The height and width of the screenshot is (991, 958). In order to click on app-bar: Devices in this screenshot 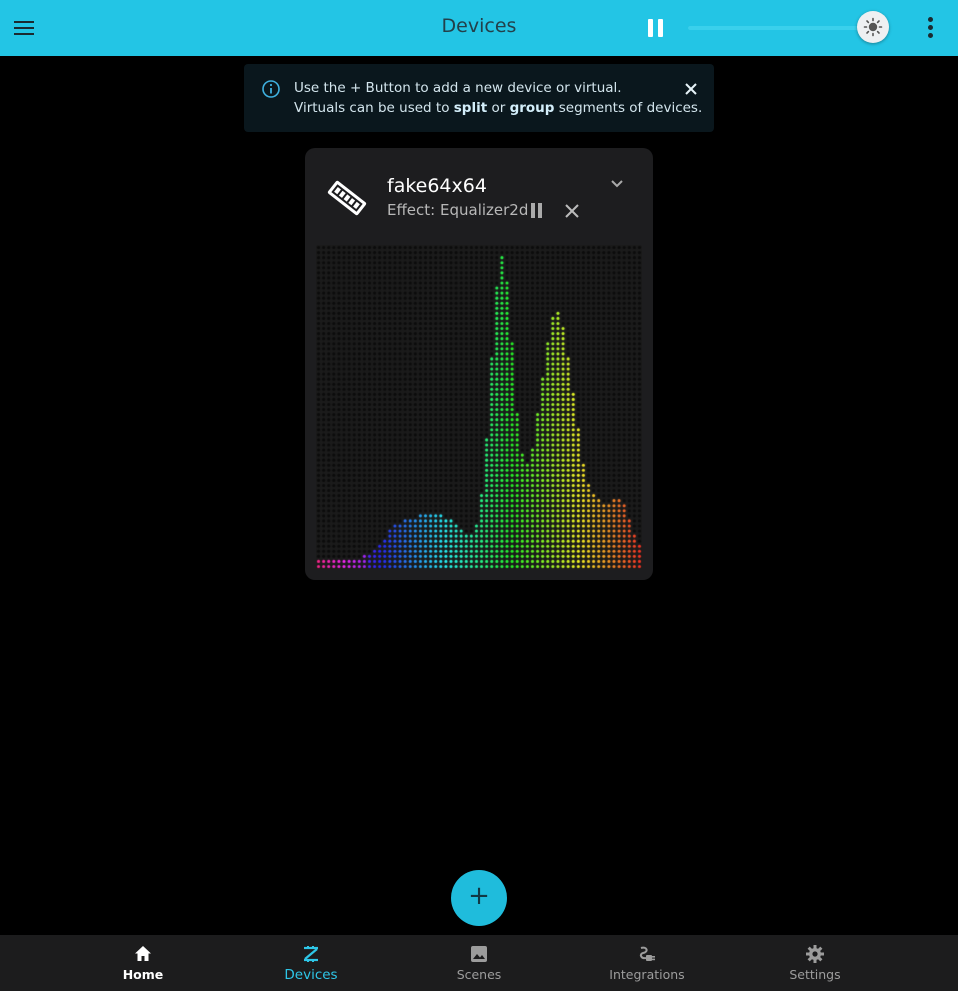, I will do `click(479, 28)`.